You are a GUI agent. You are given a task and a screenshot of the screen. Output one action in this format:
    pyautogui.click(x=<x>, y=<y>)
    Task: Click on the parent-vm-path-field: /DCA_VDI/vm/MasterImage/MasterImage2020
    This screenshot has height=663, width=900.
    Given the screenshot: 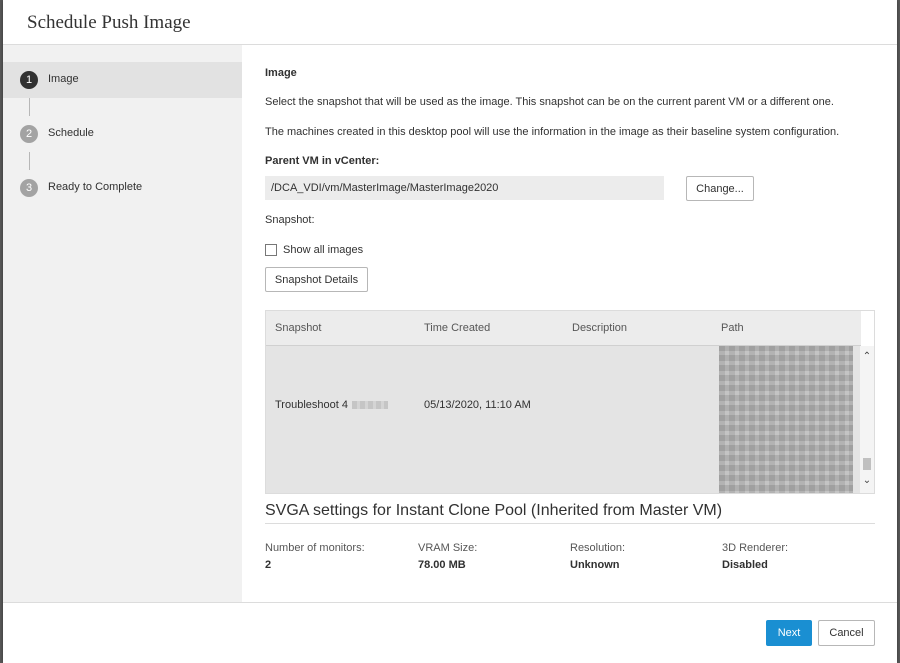 What is the action you would take?
    pyautogui.click(x=464, y=188)
    